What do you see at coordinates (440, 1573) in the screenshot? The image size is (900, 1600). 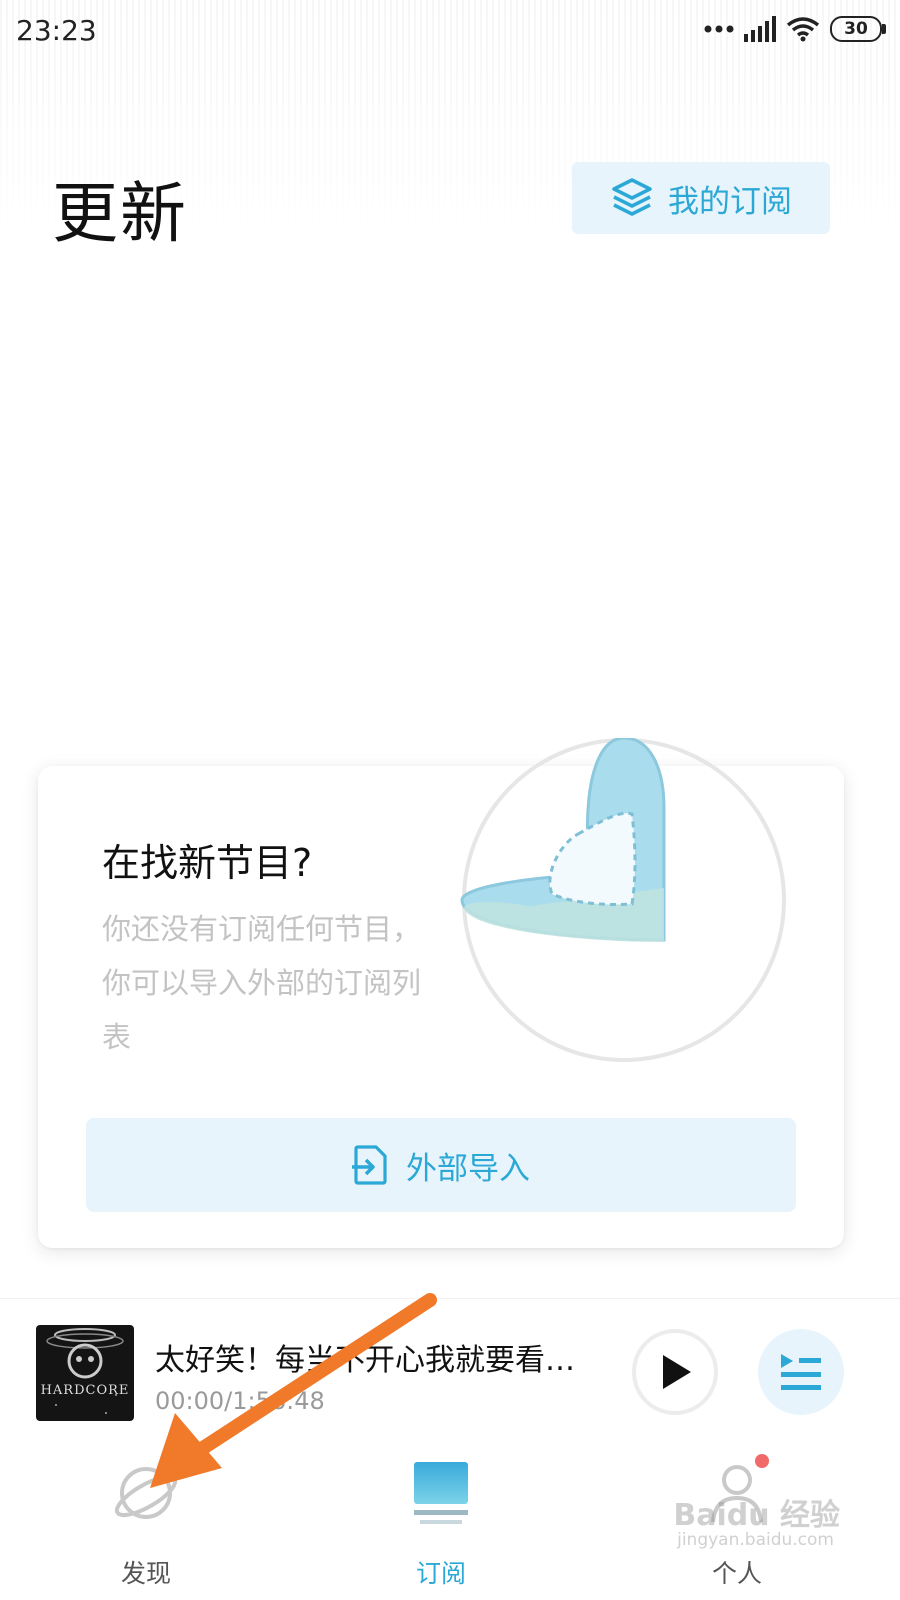 I see `nav-subscribe-label: 订阅` at bounding box center [440, 1573].